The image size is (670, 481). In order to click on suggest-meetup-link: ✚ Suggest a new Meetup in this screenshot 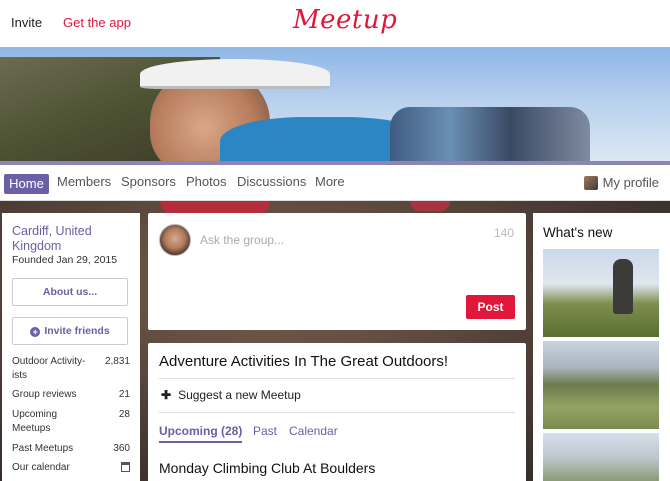, I will do `click(231, 395)`.